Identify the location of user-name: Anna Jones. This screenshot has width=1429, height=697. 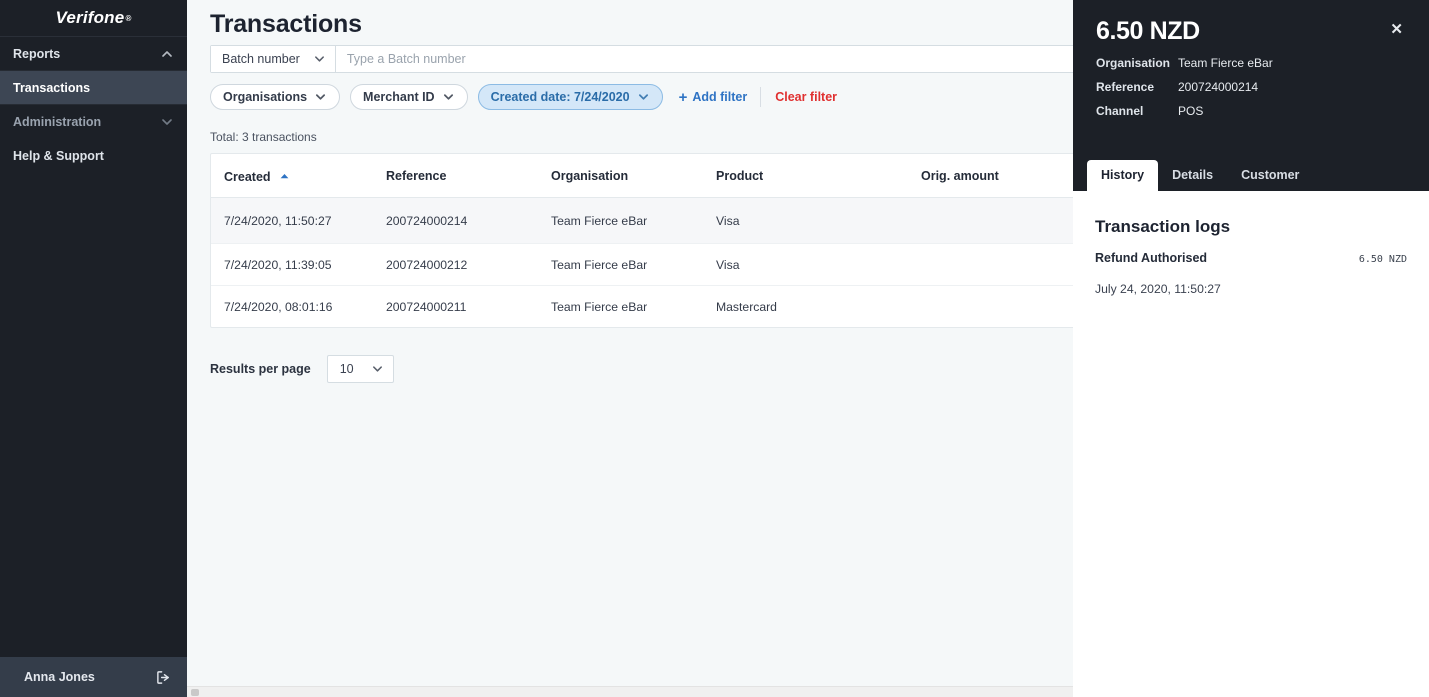
(59, 677).